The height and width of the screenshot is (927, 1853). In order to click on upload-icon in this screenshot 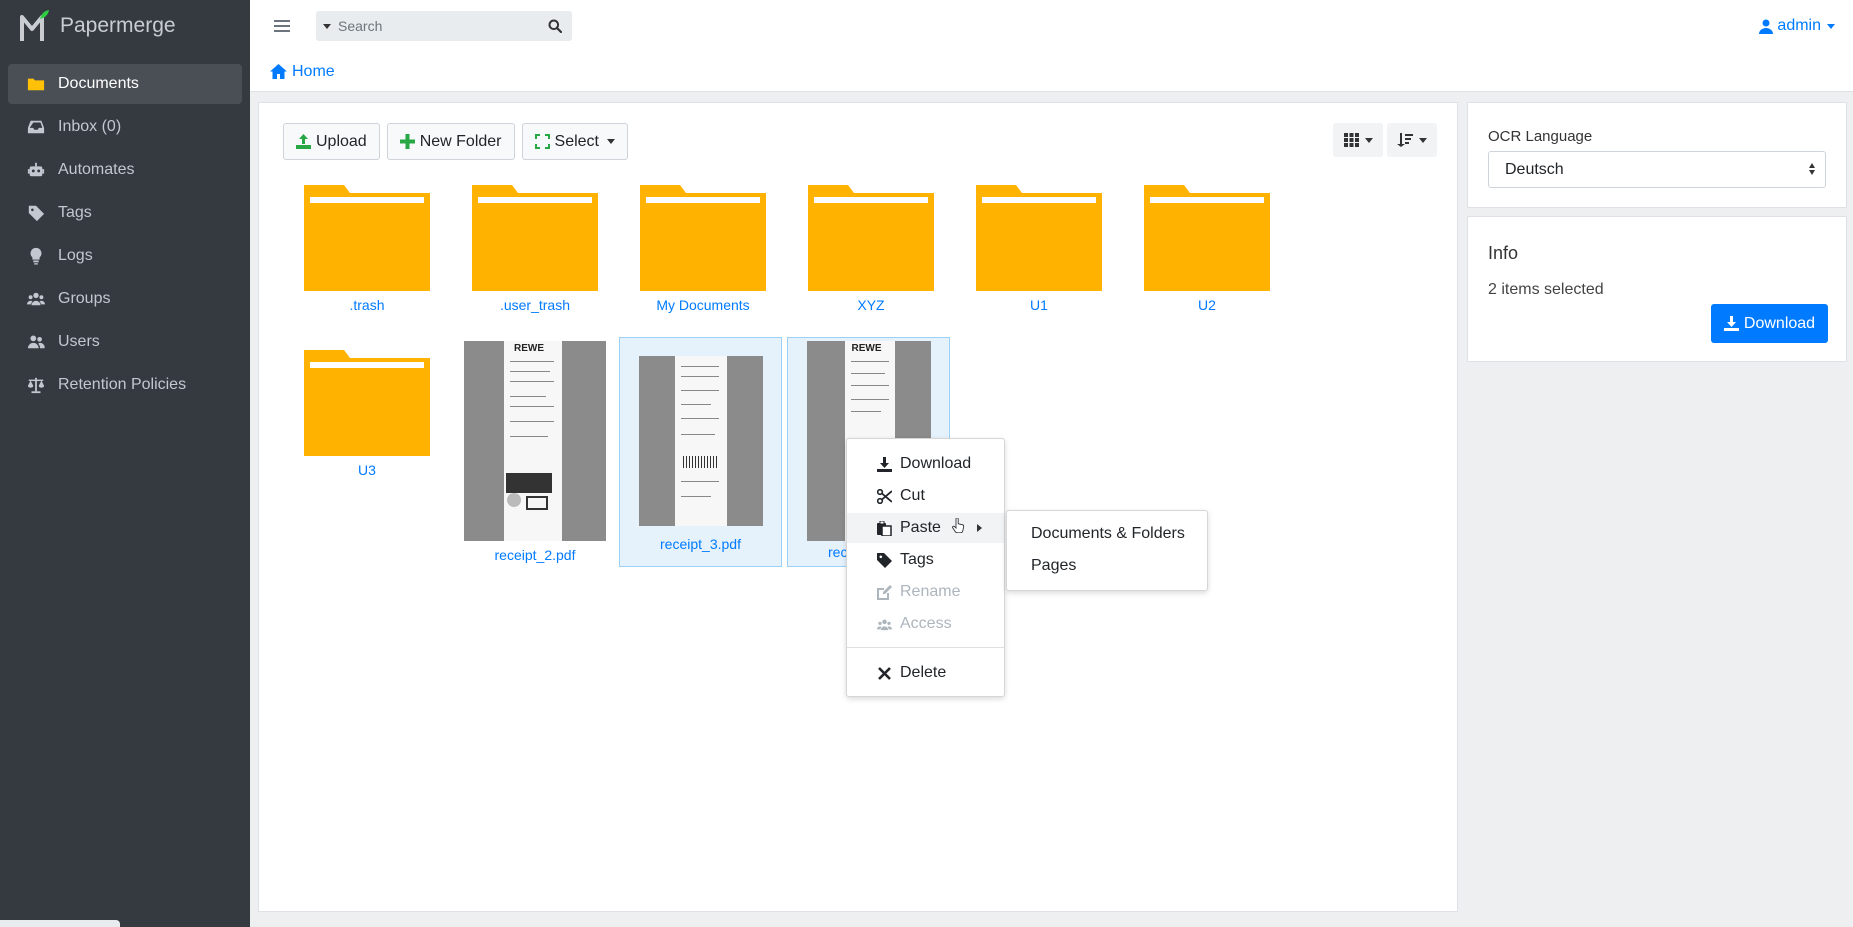, I will do `click(303, 141)`.